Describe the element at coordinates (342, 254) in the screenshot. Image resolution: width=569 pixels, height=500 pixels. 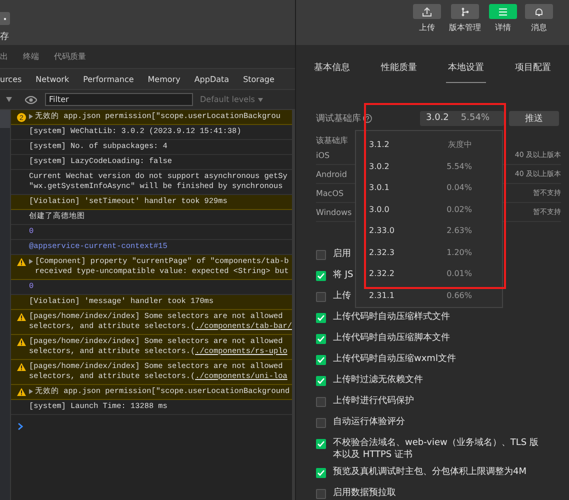
I see `checkbox-label: 启用` at that location.